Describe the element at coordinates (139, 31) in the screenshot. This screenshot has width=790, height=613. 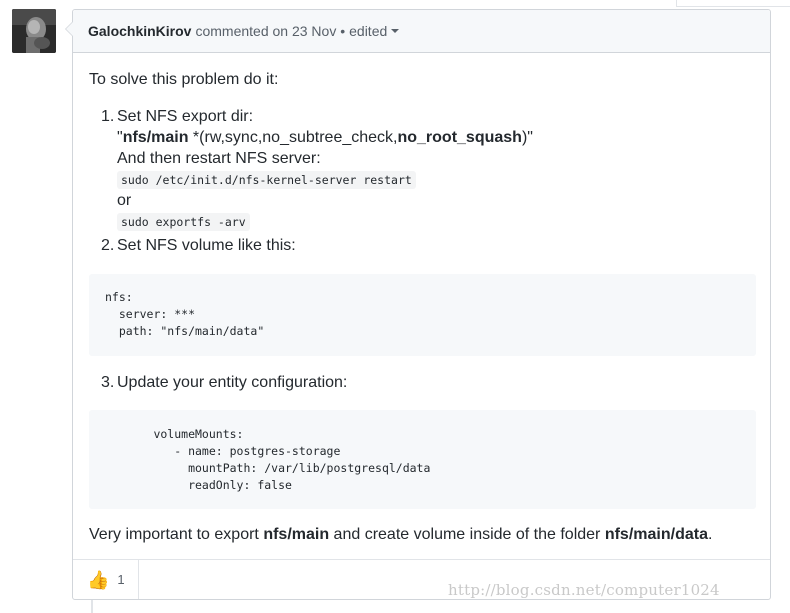
I see `author-link: GalochkinKirov` at that location.